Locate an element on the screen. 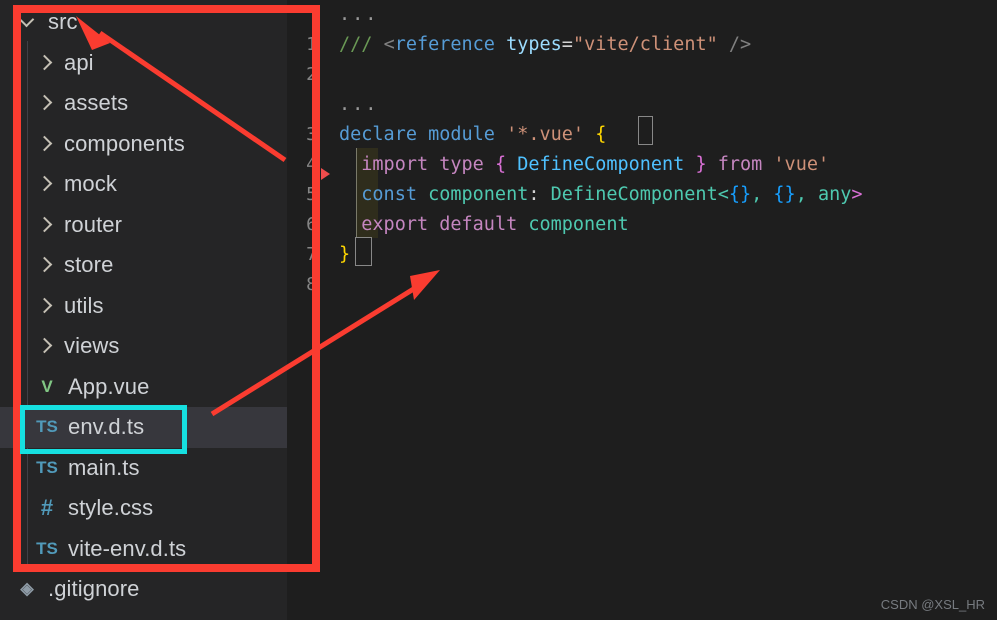 The image size is (997, 620). code-token: = is located at coordinates (567, 44).